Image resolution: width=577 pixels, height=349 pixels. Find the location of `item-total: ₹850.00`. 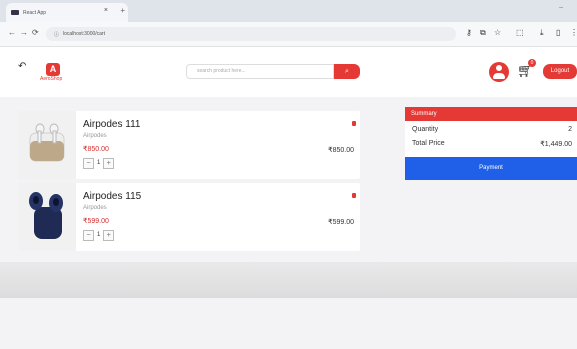

item-total: ₹850.00 is located at coordinates (341, 150).